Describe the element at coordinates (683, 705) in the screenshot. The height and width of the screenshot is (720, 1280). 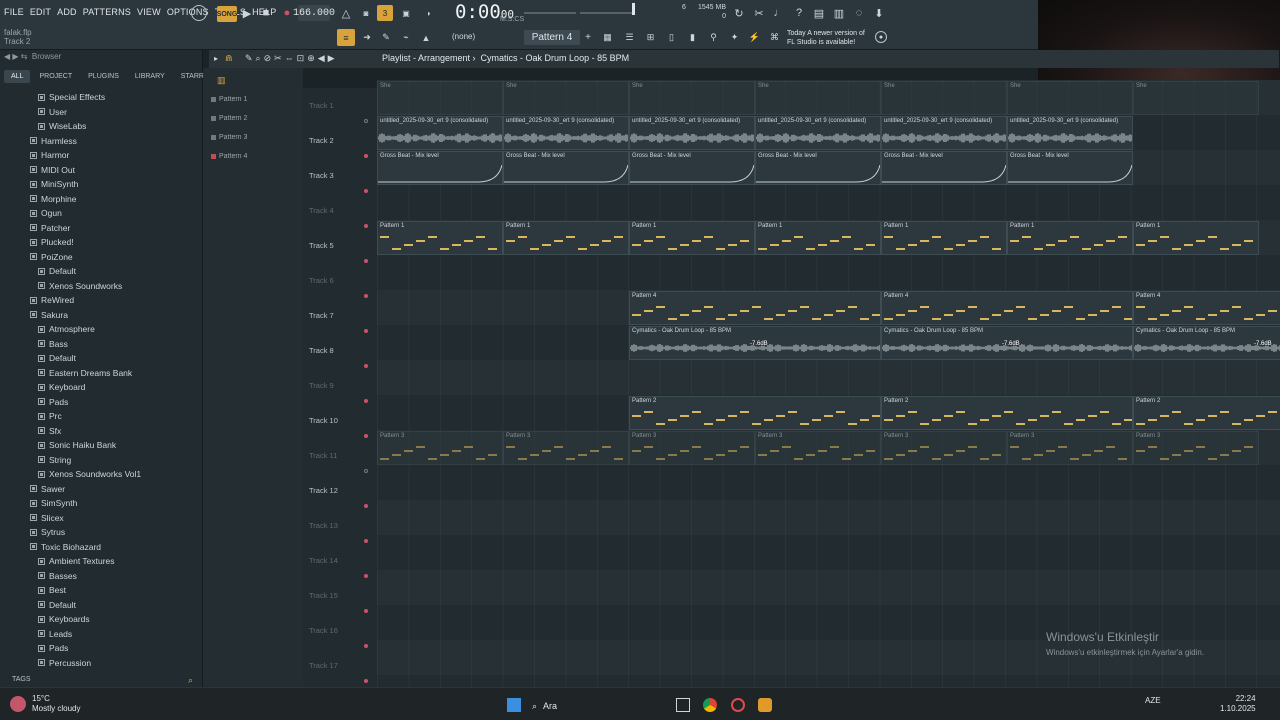
I see `file-explorer-icon` at that location.